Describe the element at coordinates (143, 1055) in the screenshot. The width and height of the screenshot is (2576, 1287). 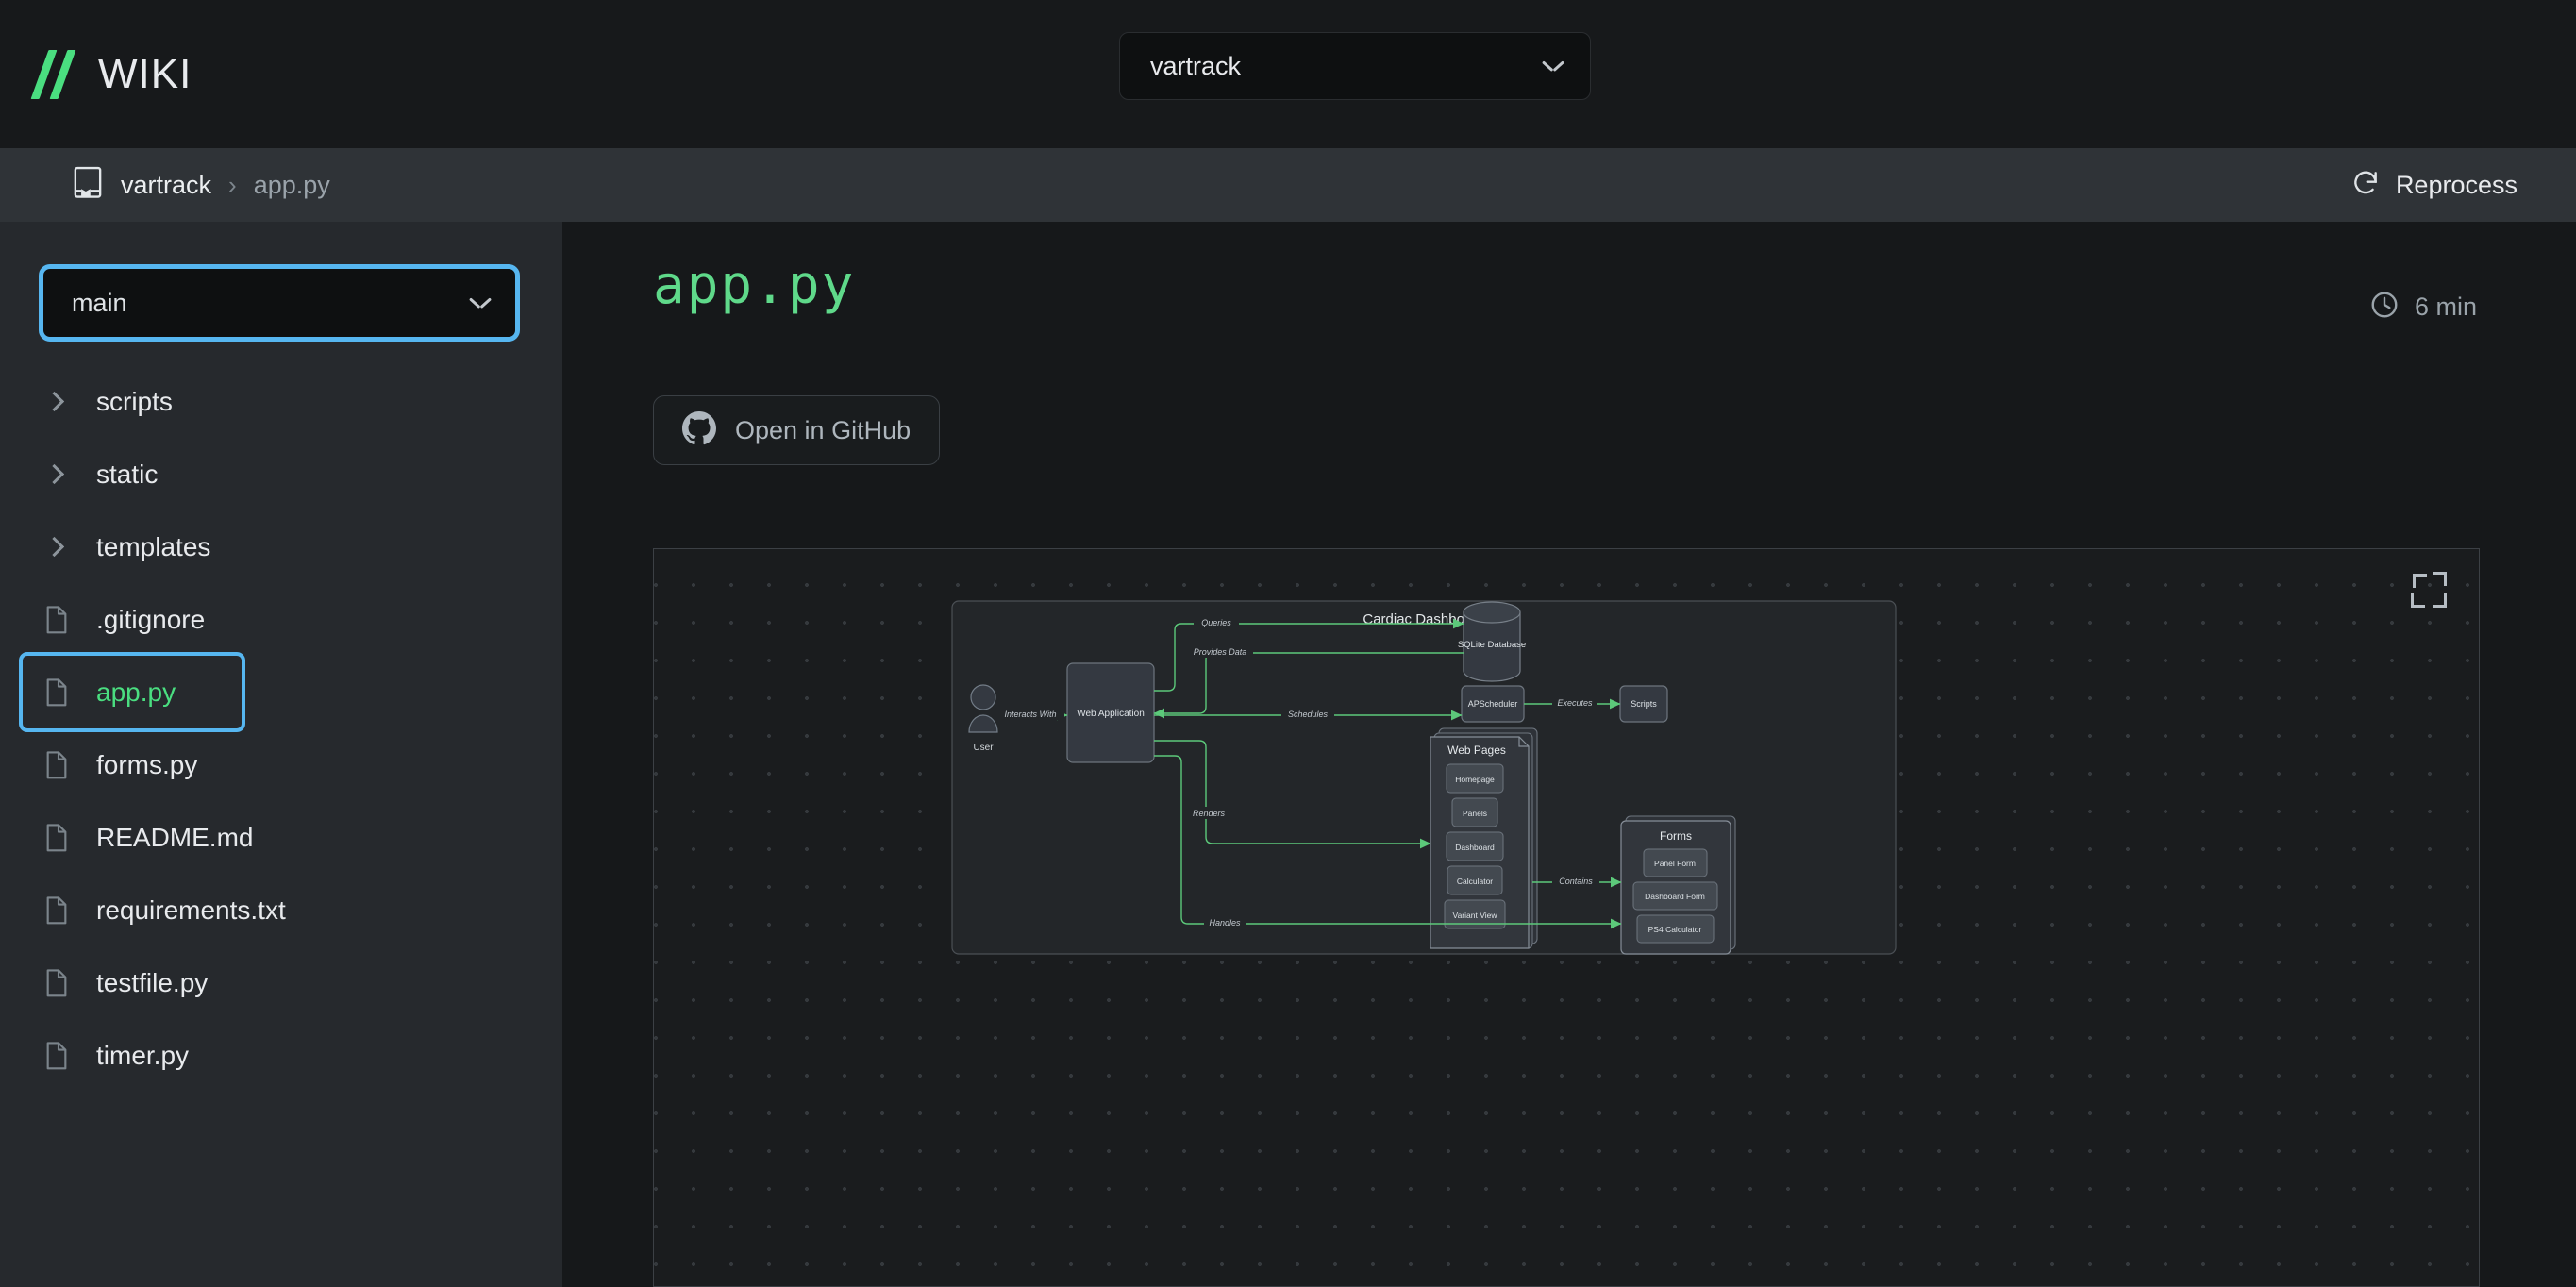
I see `sidebar-item-label: timer.py` at that location.